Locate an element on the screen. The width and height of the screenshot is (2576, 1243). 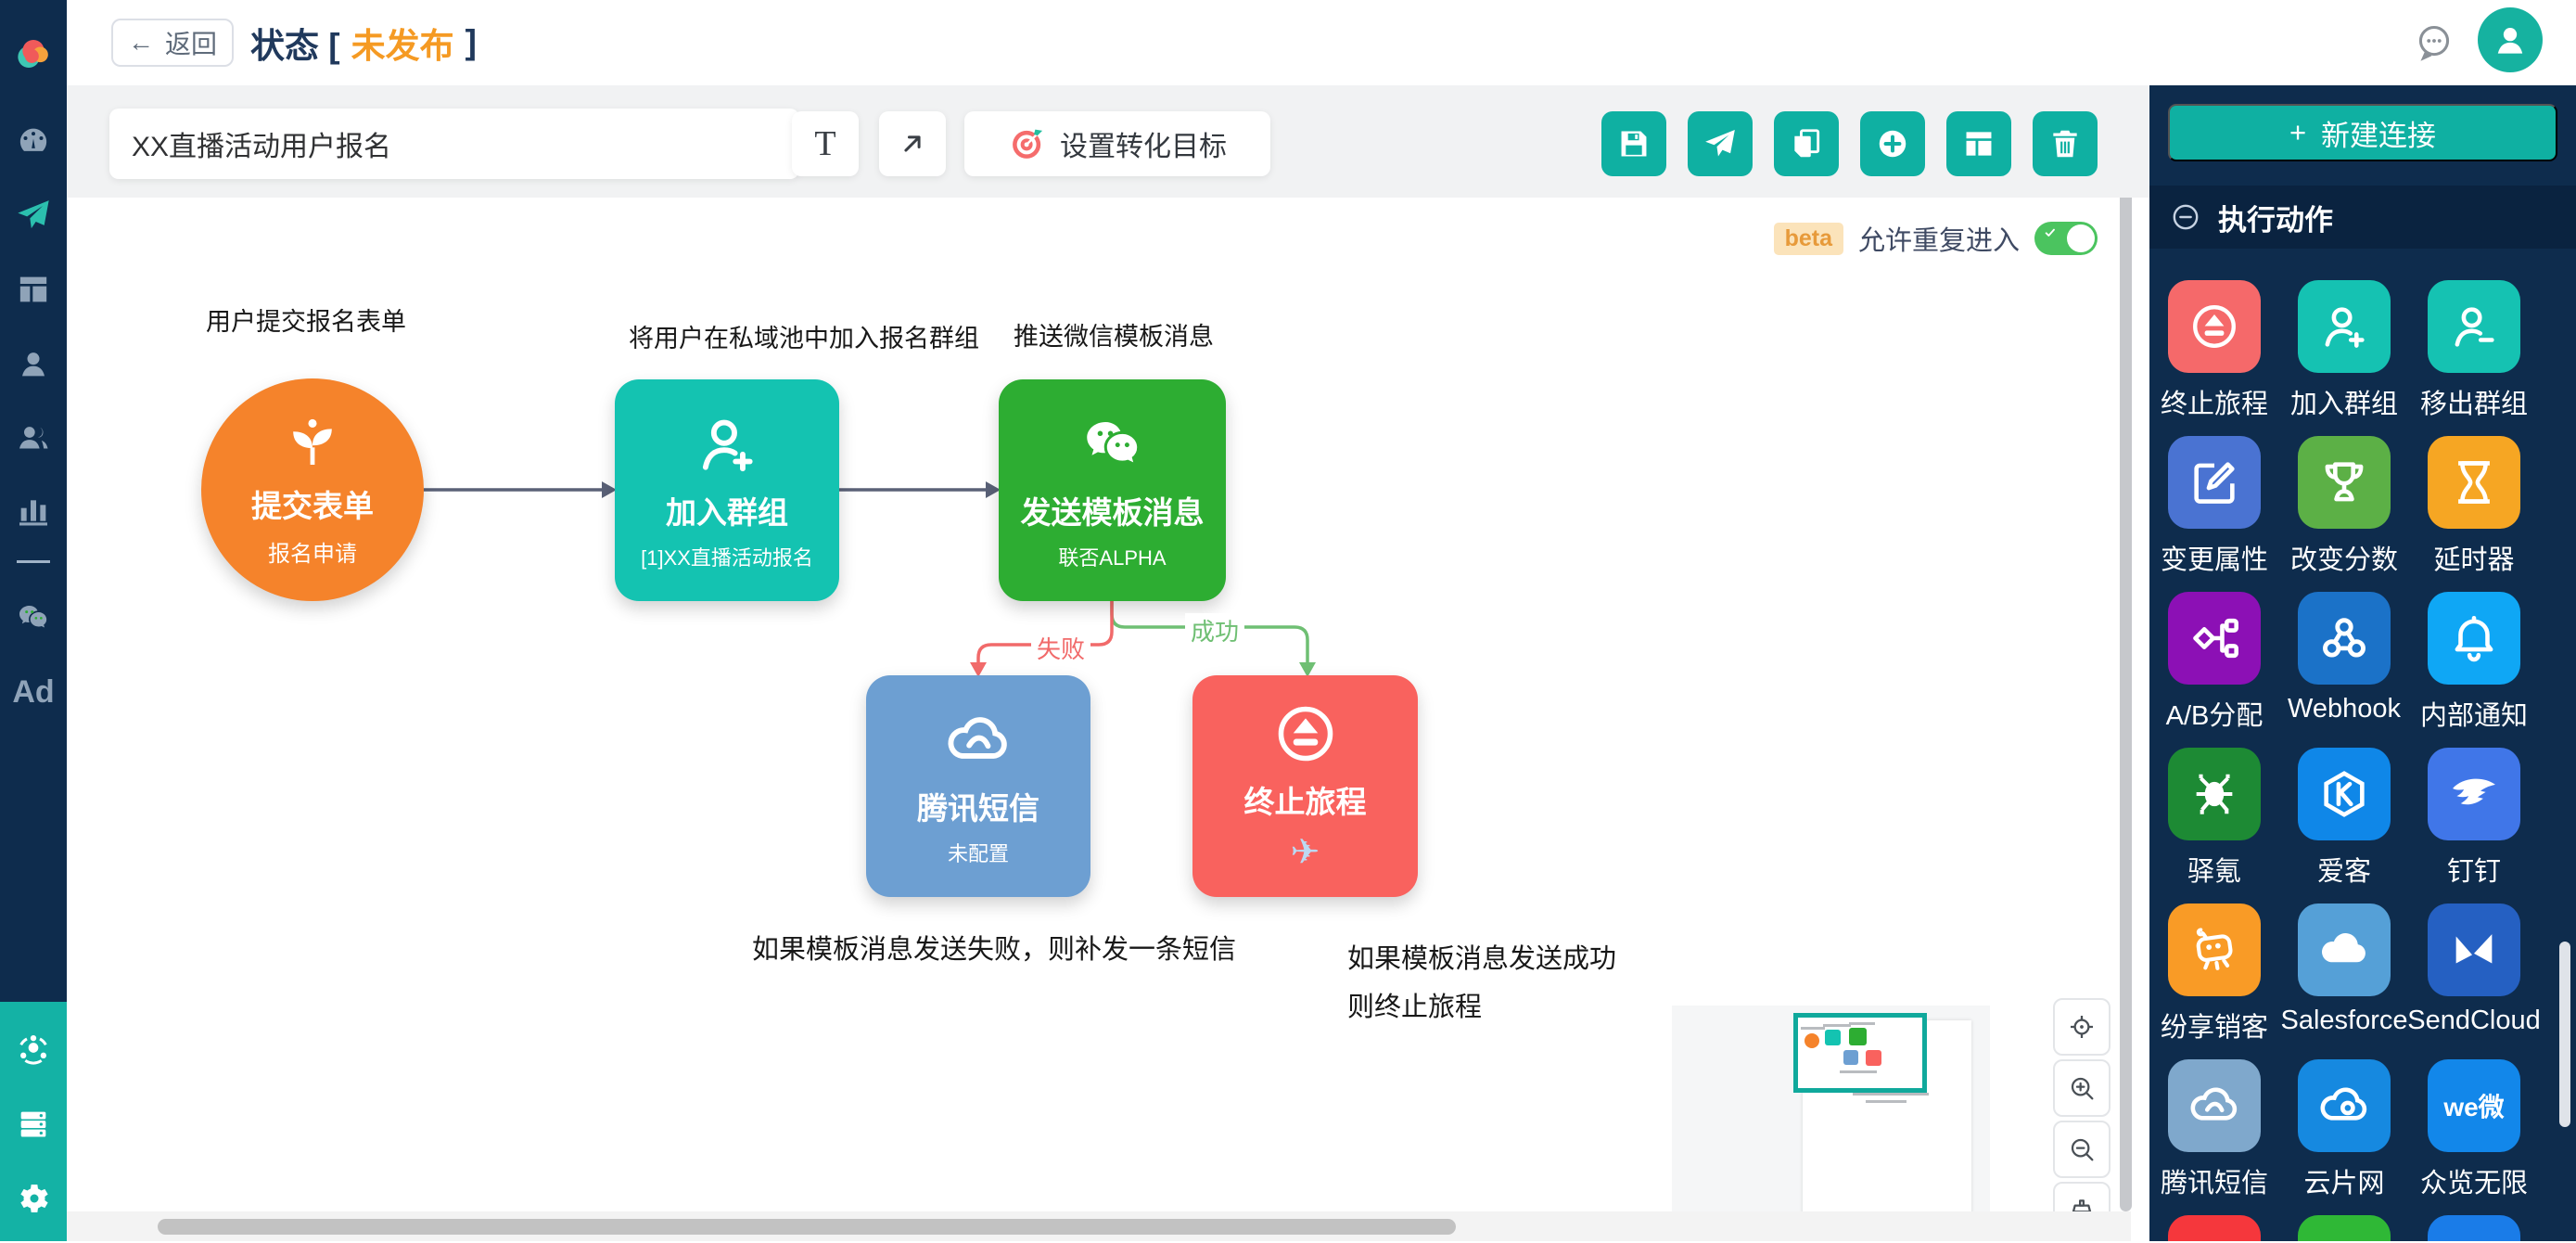
caption-exit-line2: 则终止旅程 is located at coordinates (1415, 1008).